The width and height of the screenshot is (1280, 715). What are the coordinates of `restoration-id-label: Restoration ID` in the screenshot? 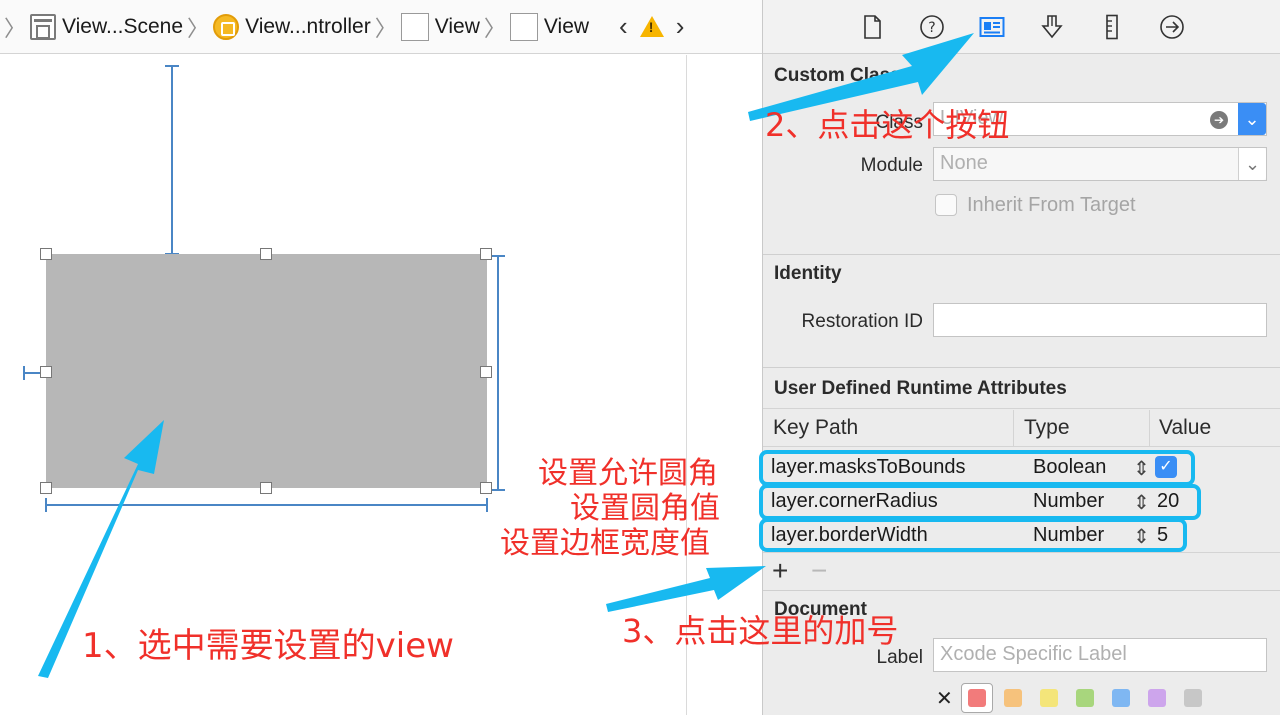 It's located at (862, 321).